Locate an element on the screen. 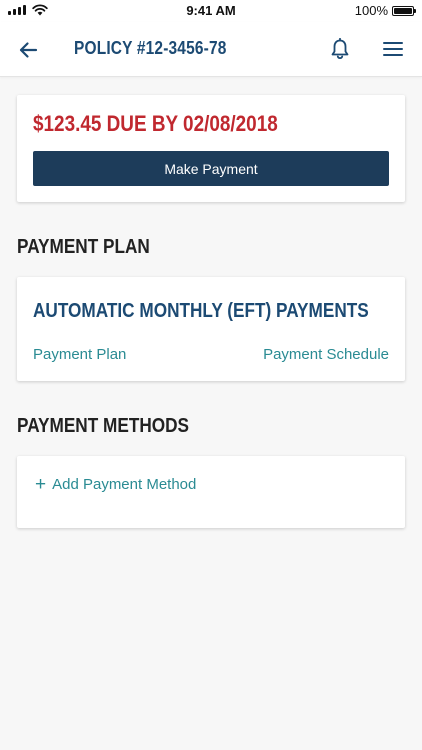  payment-plan-link: Payment Plan is located at coordinates (79, 354).